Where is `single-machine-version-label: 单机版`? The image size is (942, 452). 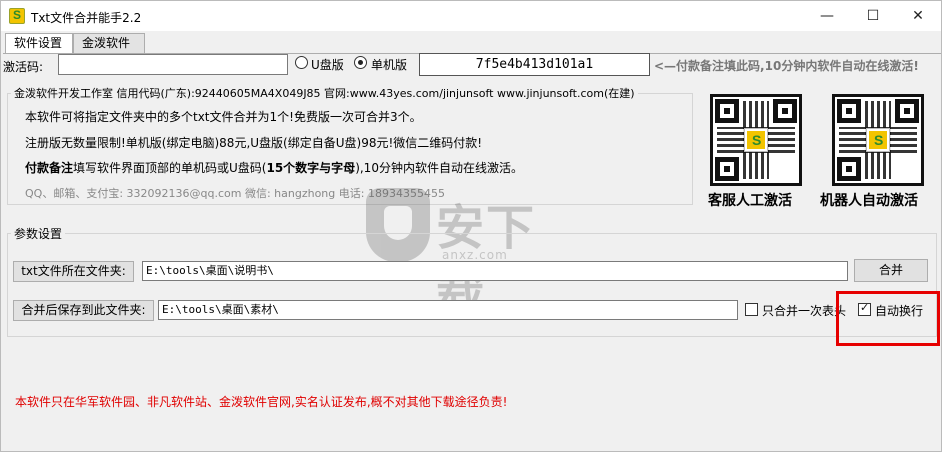
single-machine-version-label: 单机版 is located at coordinates (389, 65).